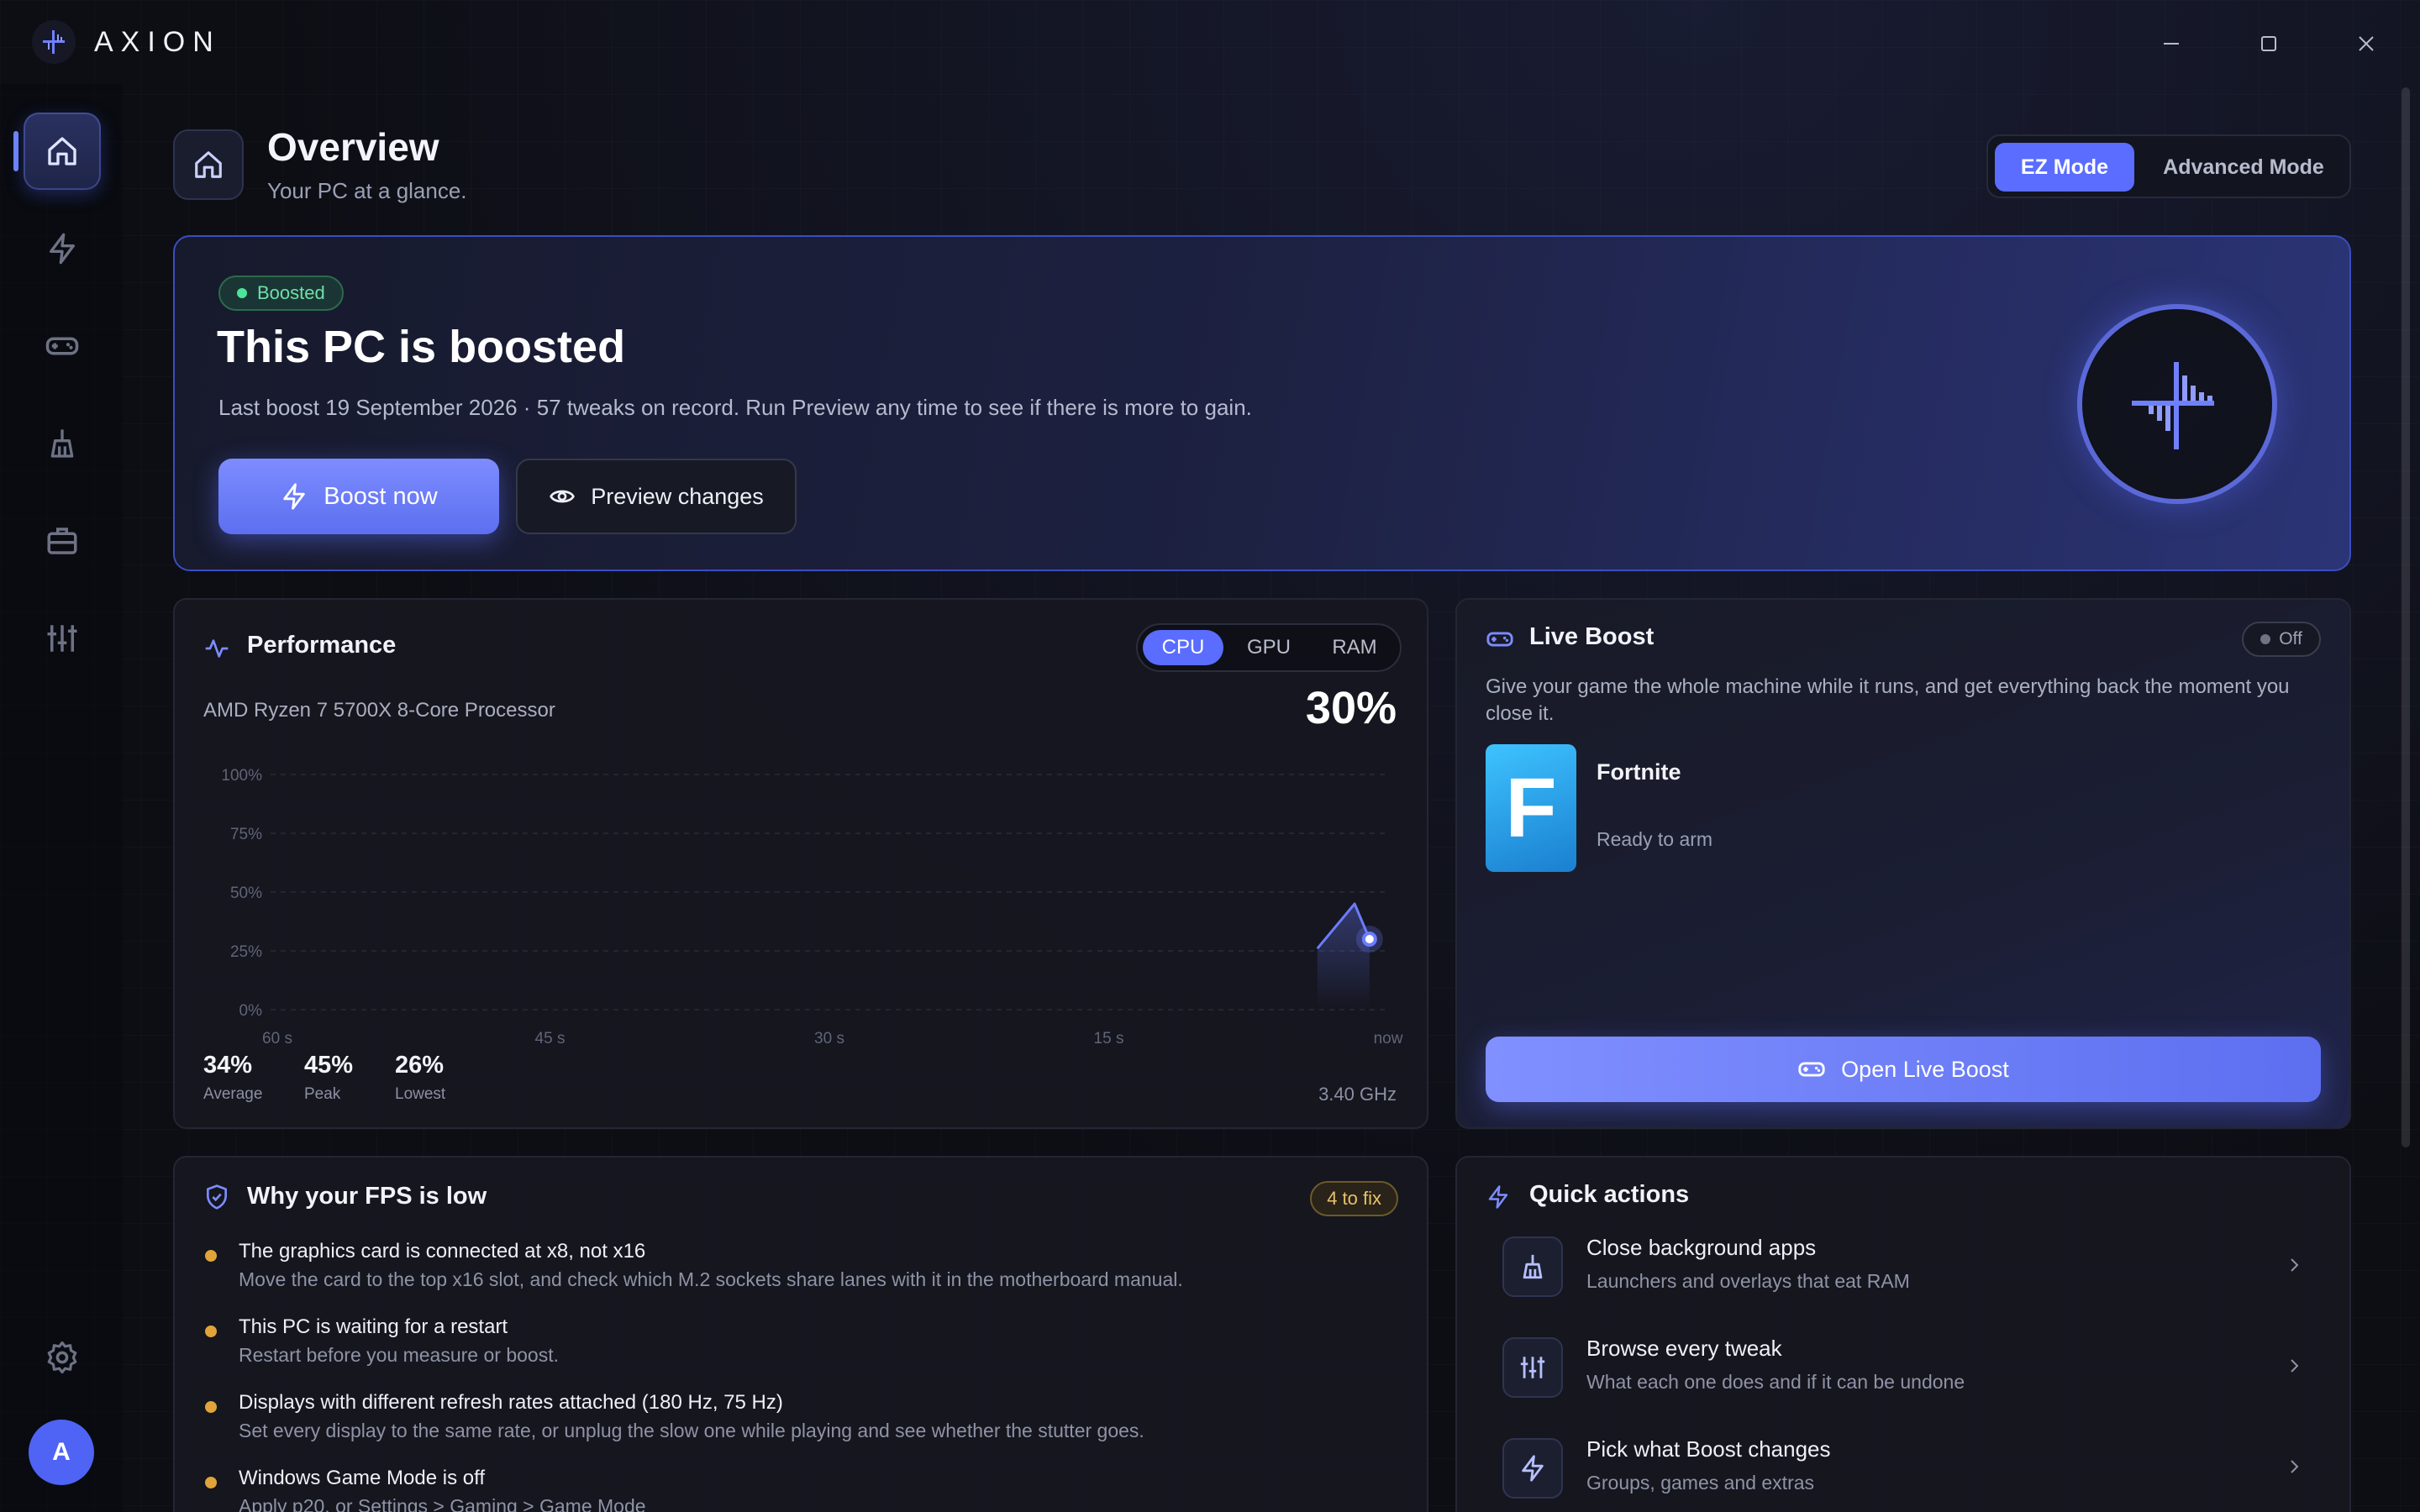 The width and height of the screenshot is (2420, 1512). Describe the element at coordinates (420, 1094) in the screenshot. I see `stat-lowest-label: Lowest` at that location.